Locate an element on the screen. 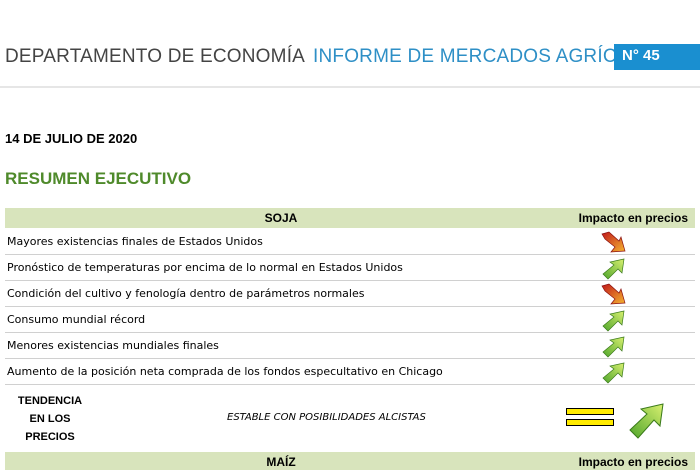 The image size is (700, 470). summary-title: RESUMEN EJECUTIVO is located at coordinates (98, 178).